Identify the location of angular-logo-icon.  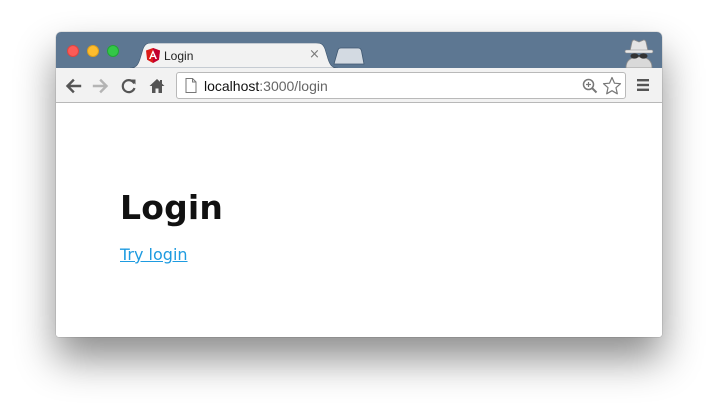
(153, 55).